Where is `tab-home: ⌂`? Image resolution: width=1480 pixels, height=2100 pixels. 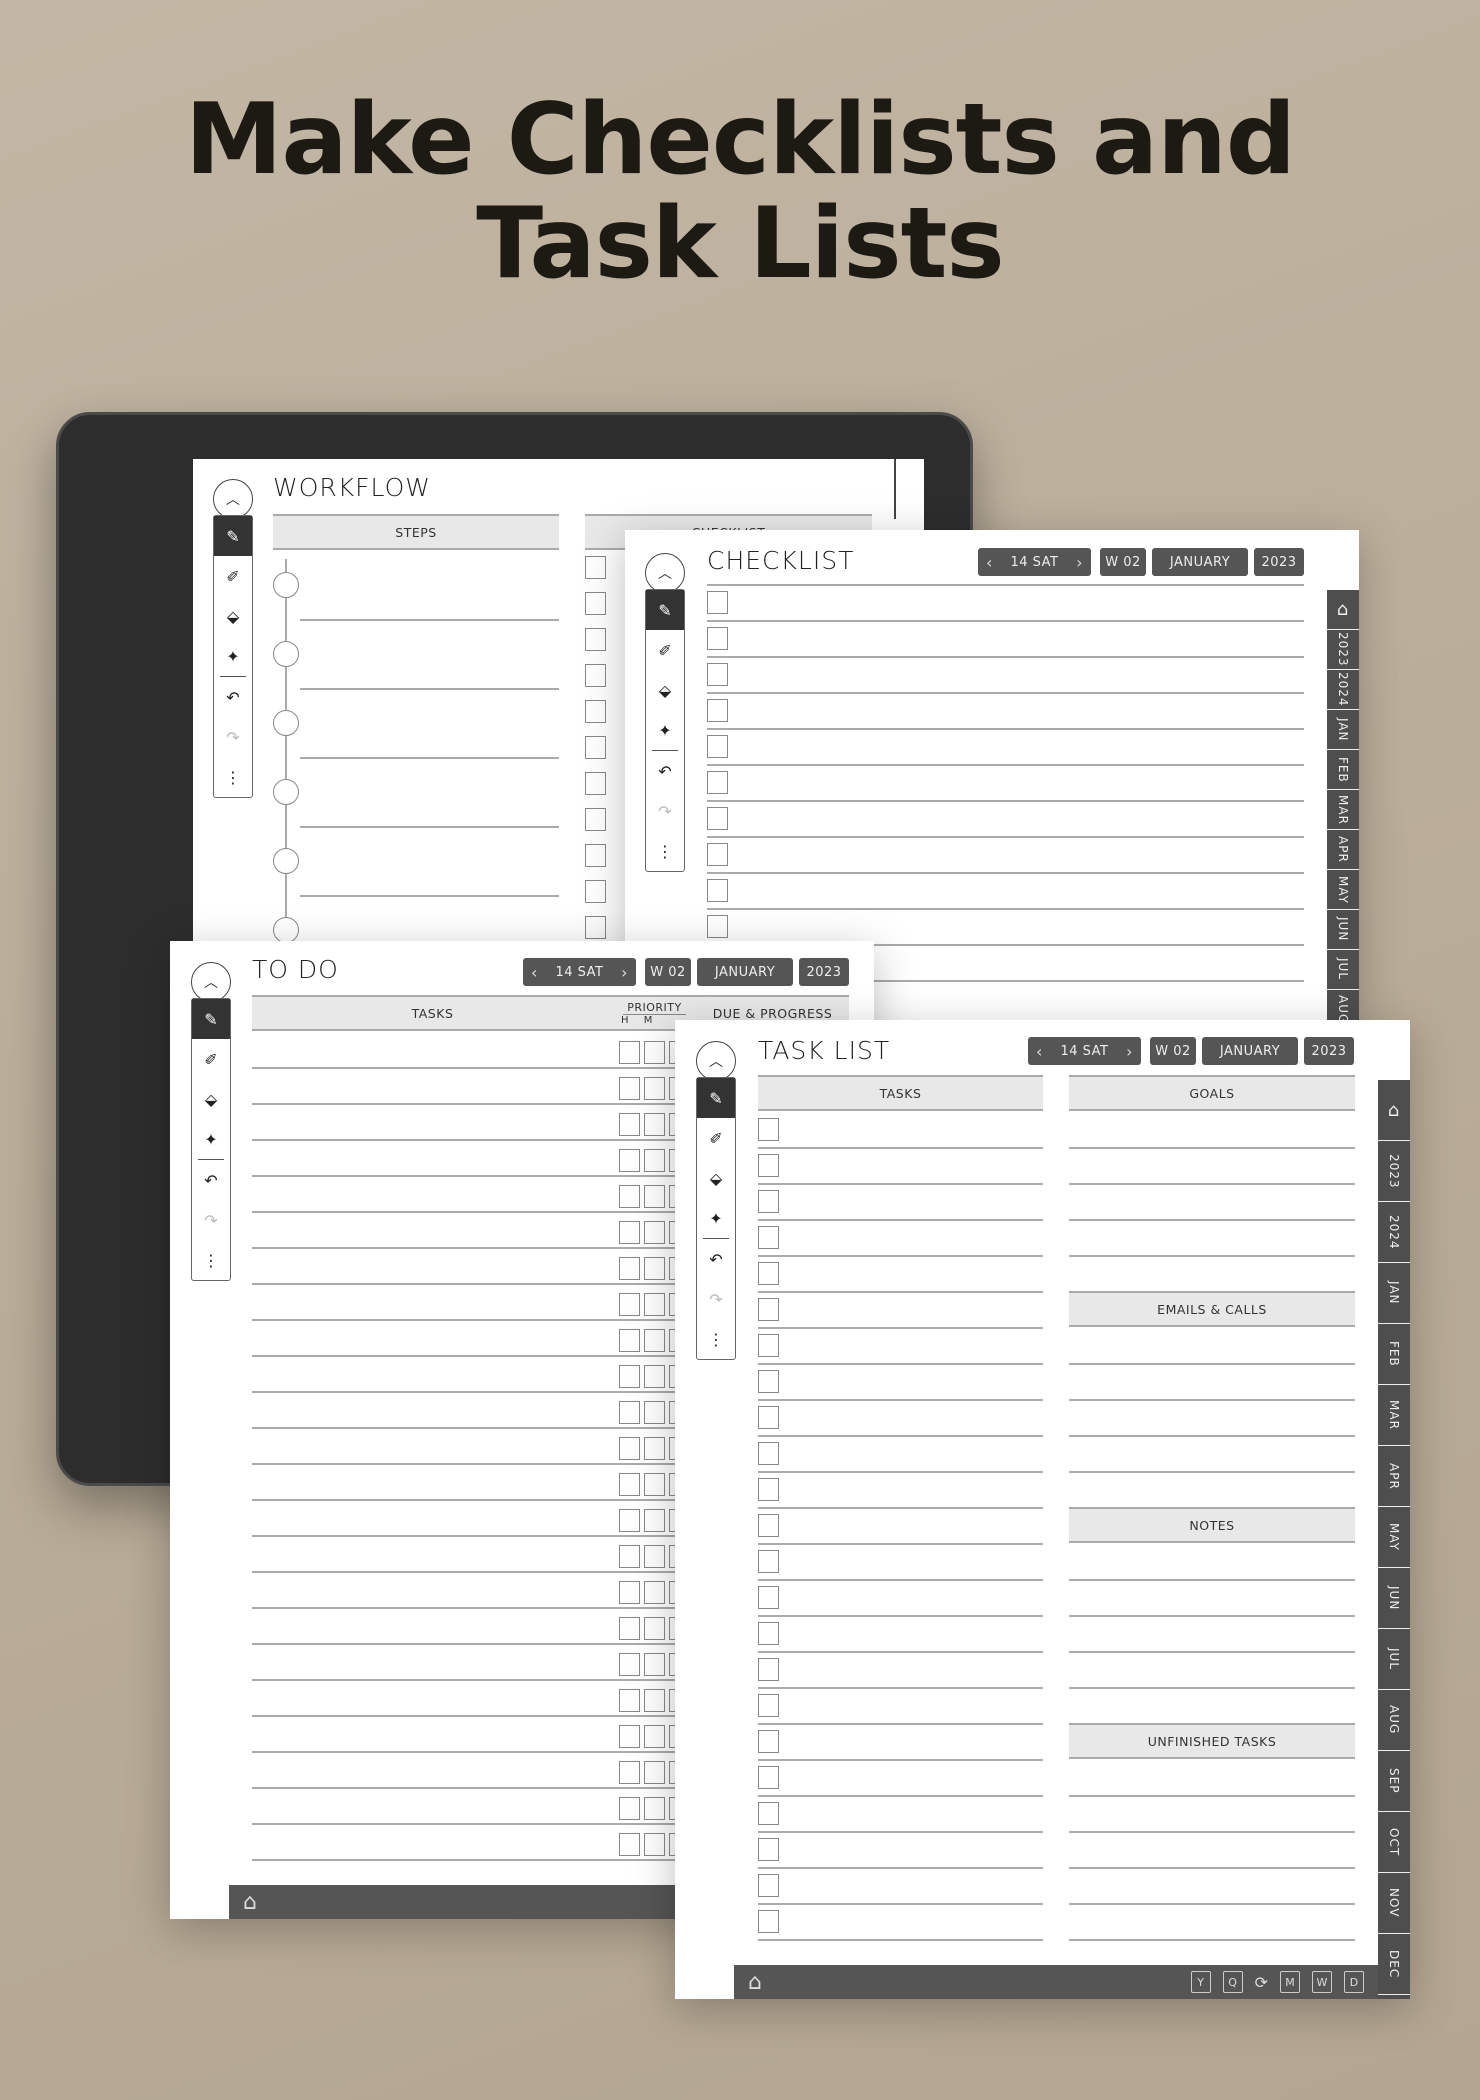 tab-home: ⌂ is located at coordinates (1394, 1110).